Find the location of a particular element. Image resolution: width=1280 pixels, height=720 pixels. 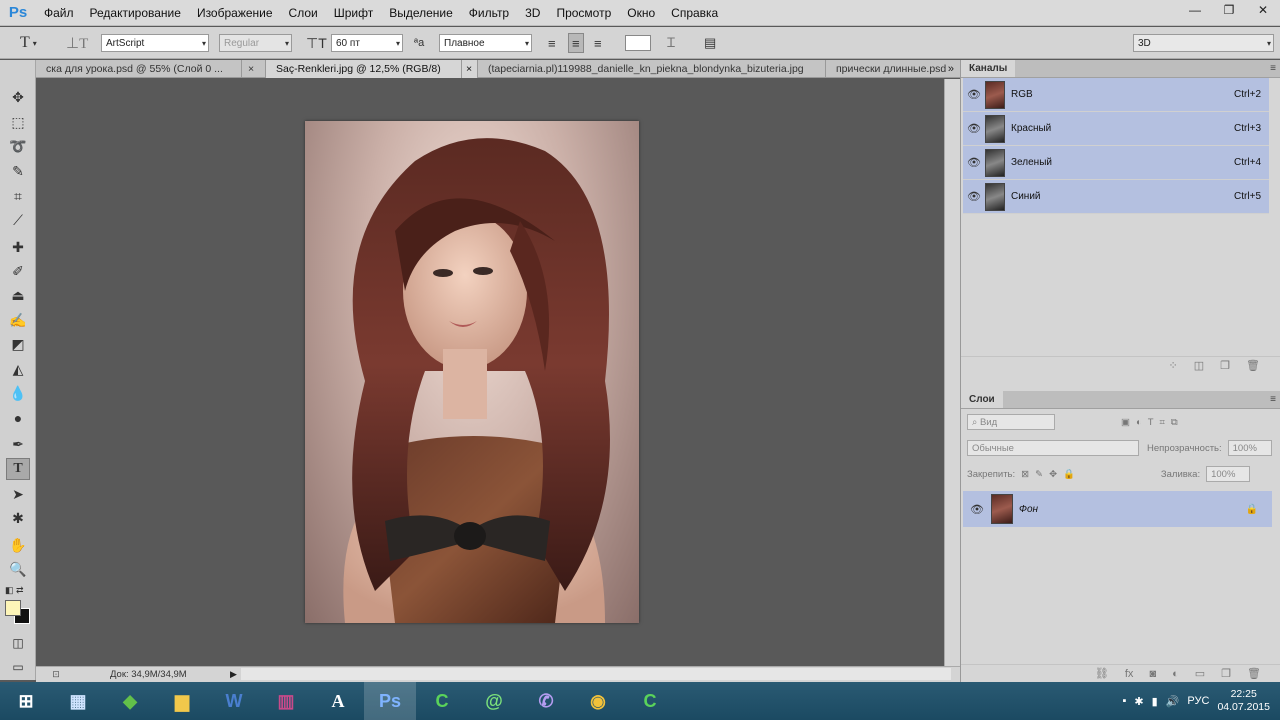

opacity-field: 100% is located at coordinates (1249, 448).